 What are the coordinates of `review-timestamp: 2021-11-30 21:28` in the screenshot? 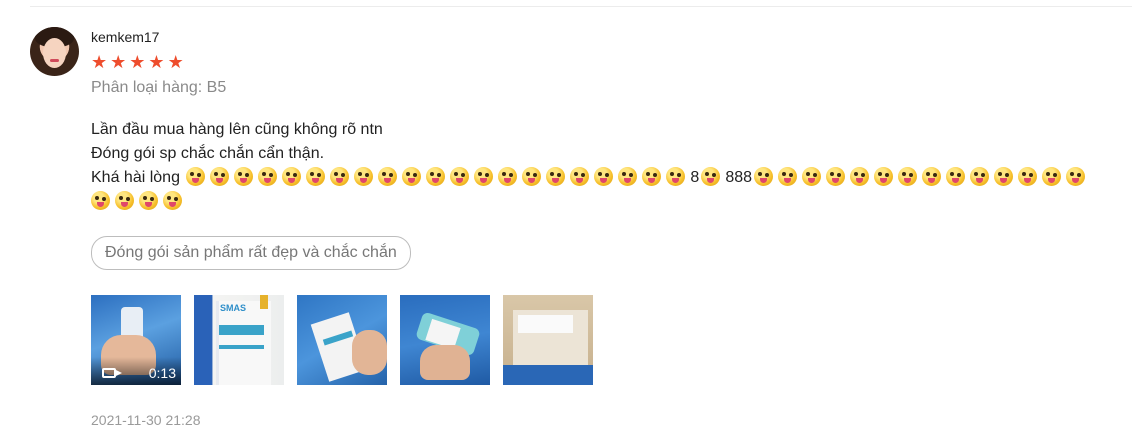 It's located at (146, 420).